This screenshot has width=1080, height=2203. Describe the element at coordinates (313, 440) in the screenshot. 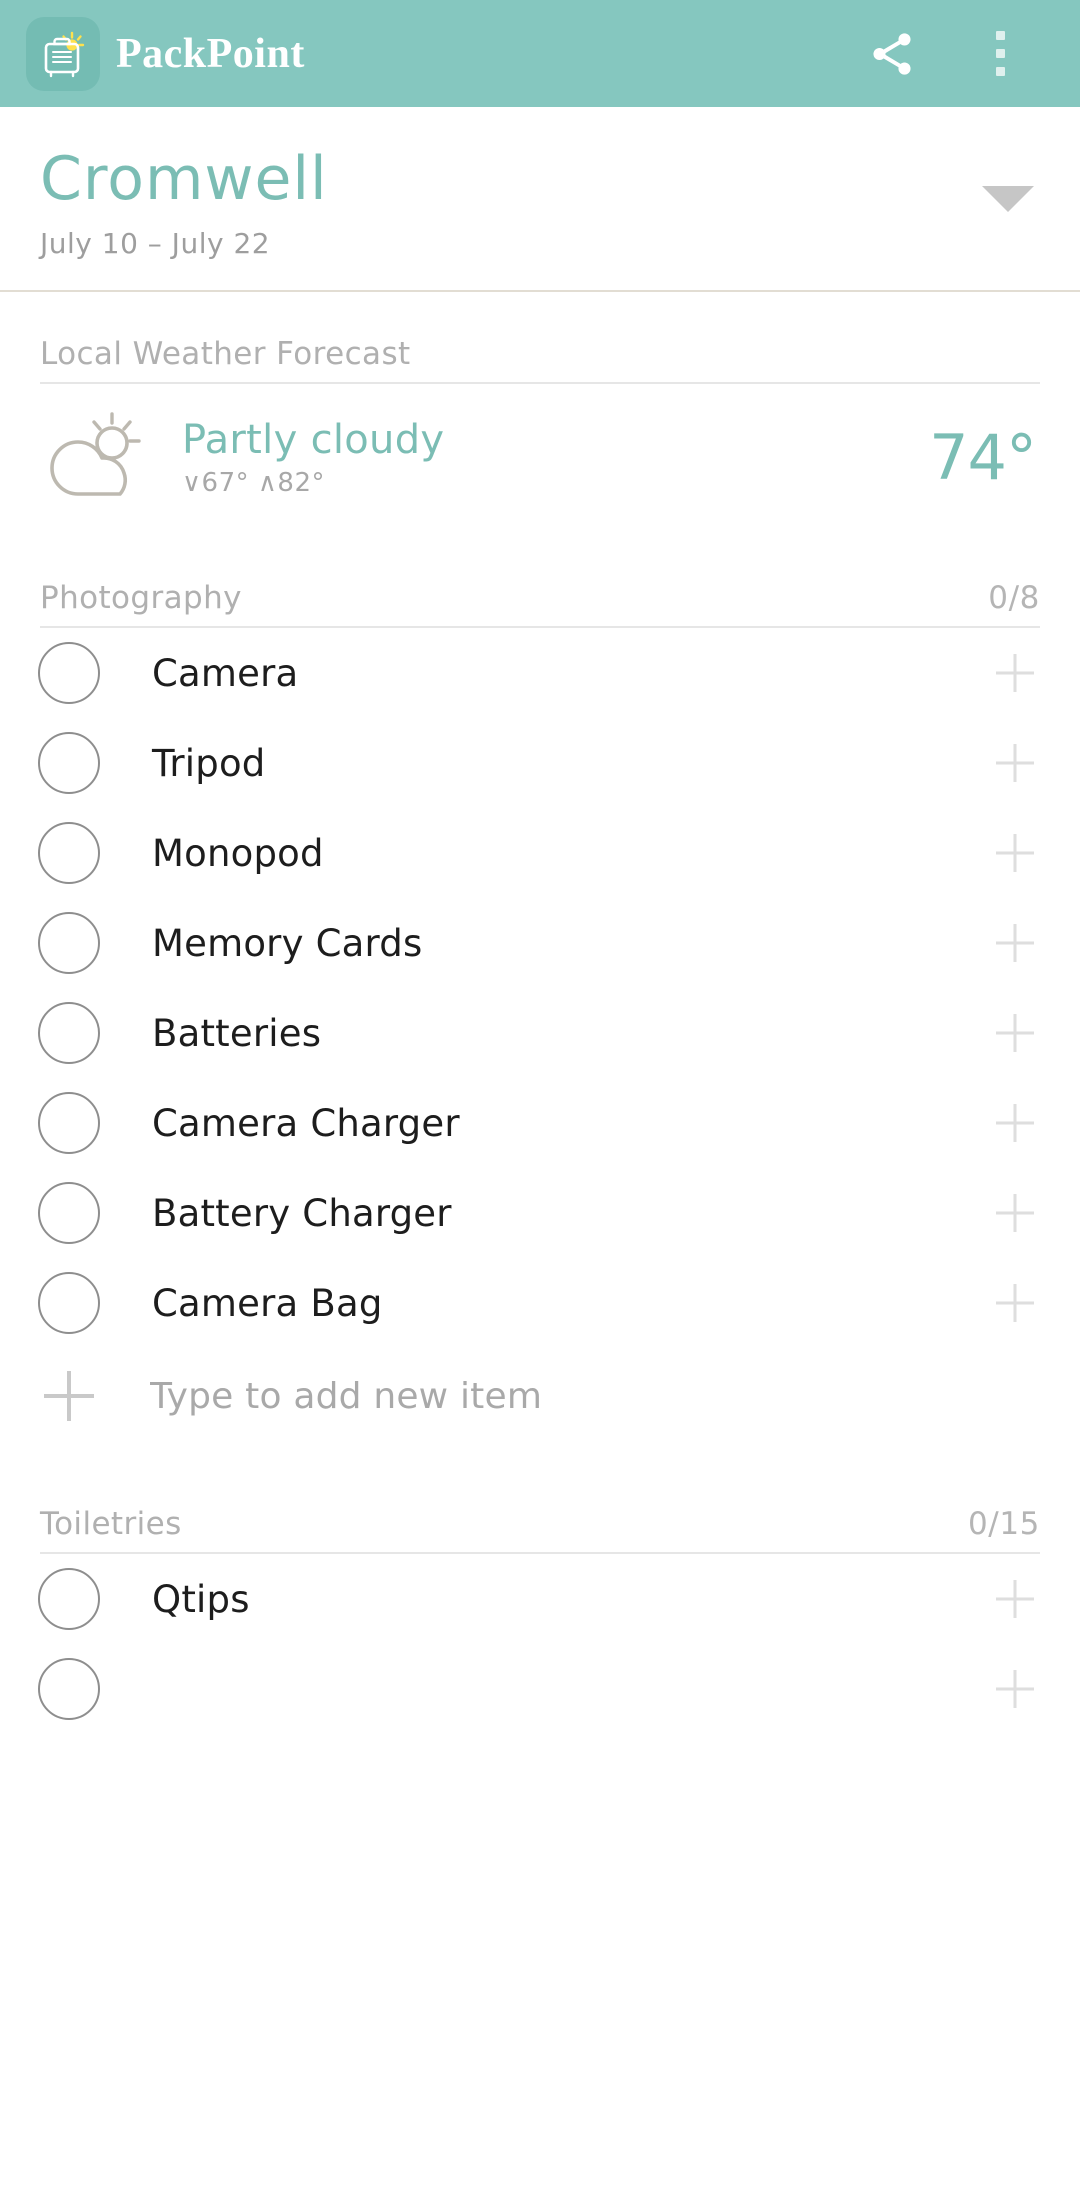

I see `weather-condition: Partly cloudy` at that location.